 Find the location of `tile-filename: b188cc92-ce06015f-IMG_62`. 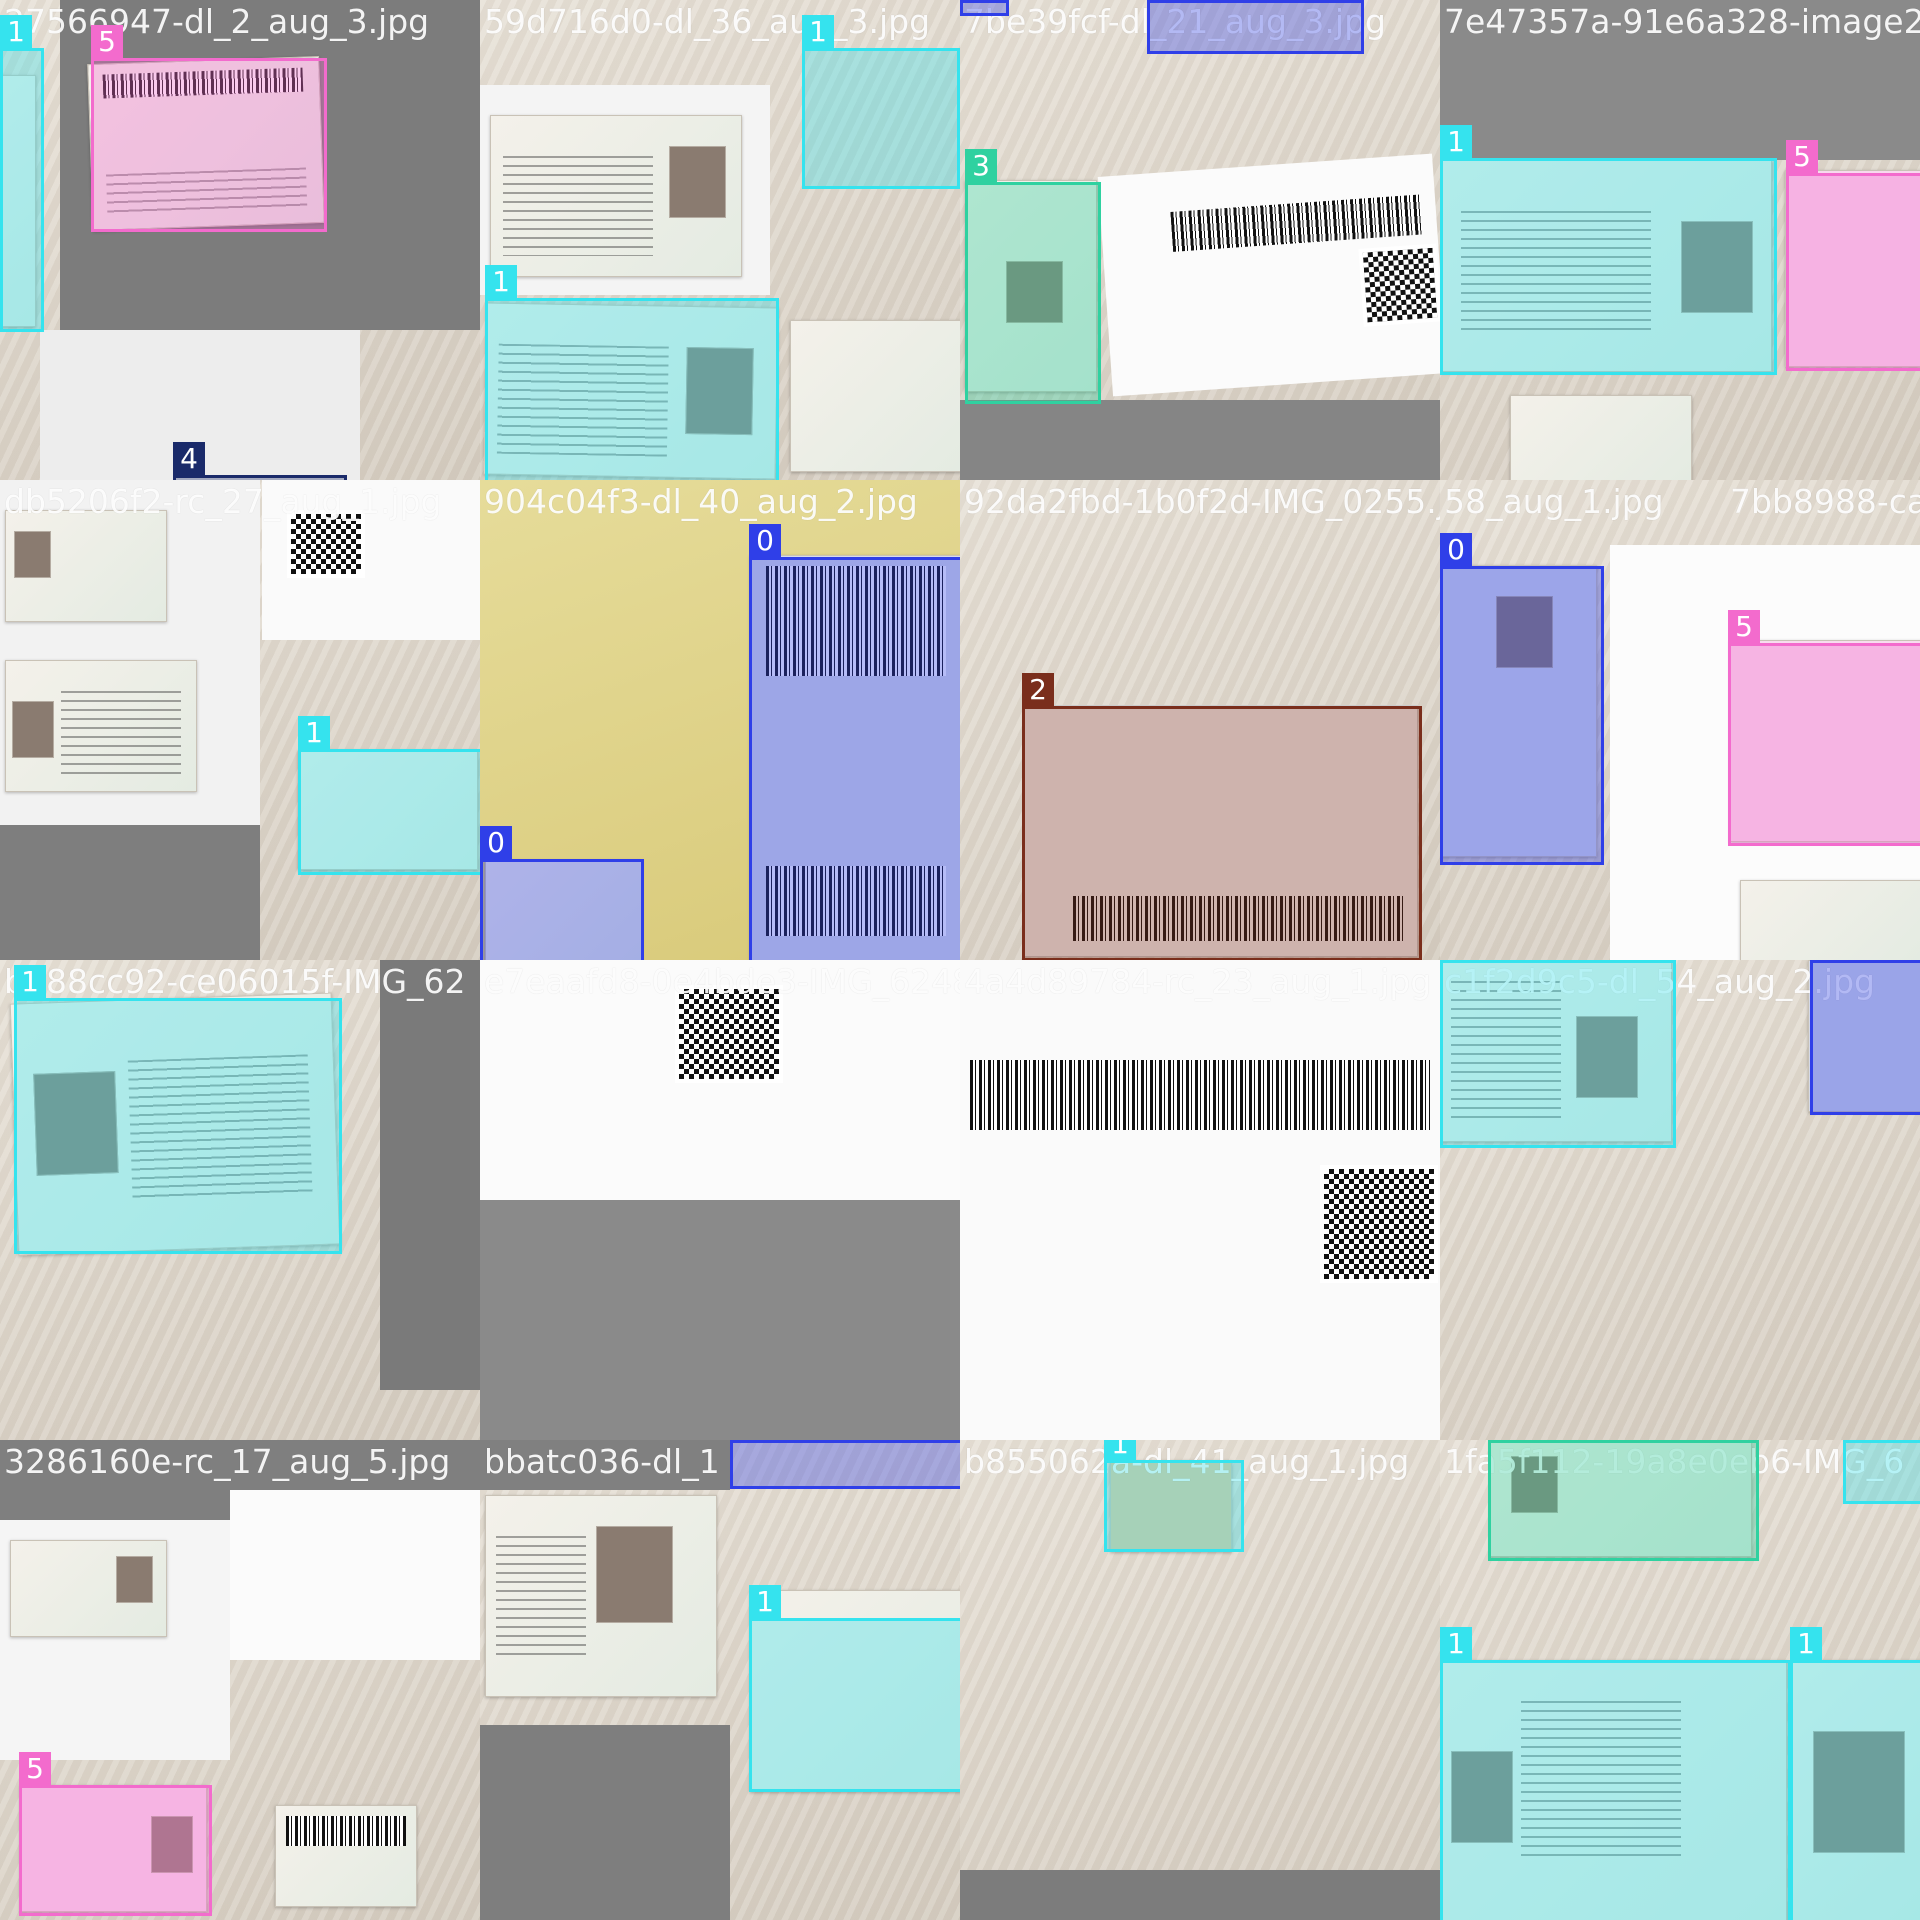

tile-filename: b188cc92-ce06015f-IMG_62 is located at coordinates (235, 981).